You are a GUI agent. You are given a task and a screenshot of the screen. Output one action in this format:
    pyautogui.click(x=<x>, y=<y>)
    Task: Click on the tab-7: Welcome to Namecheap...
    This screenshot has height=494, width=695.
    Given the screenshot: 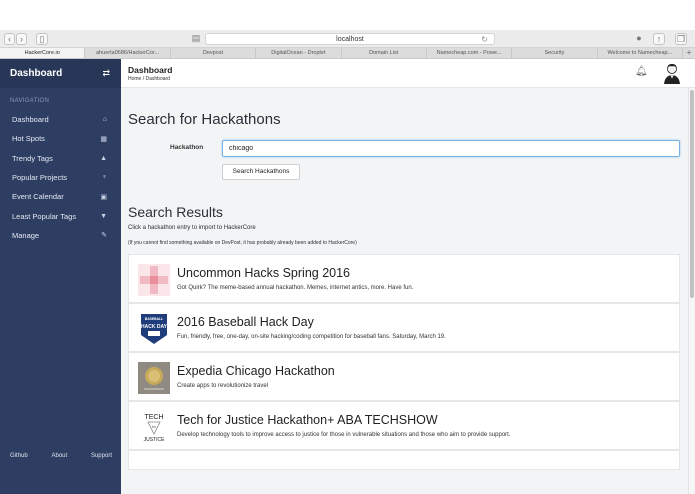 What is the action you would take?
    pyautogui.click(x=640, y=53)
    